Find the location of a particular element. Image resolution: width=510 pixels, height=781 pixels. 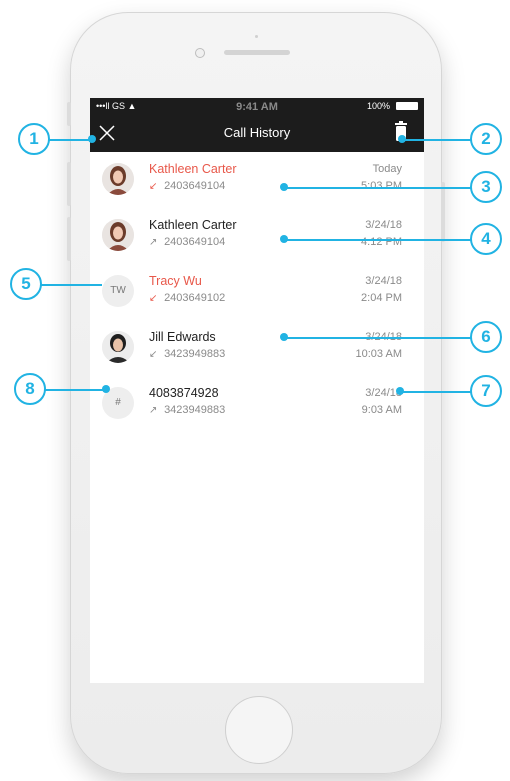

caller-number-line: ↙ 3423949883 is located at coordinates (187, 354).